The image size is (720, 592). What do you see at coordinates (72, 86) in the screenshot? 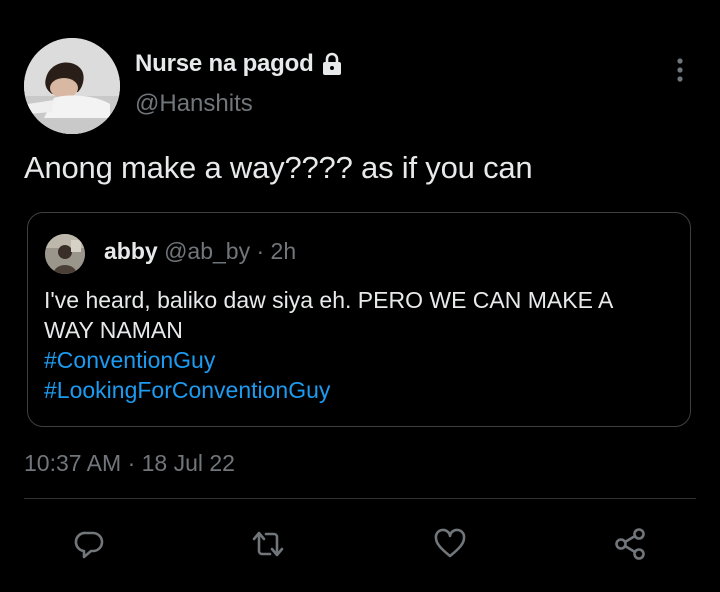
I see `author-avatar` at bounding box center [72, 86].